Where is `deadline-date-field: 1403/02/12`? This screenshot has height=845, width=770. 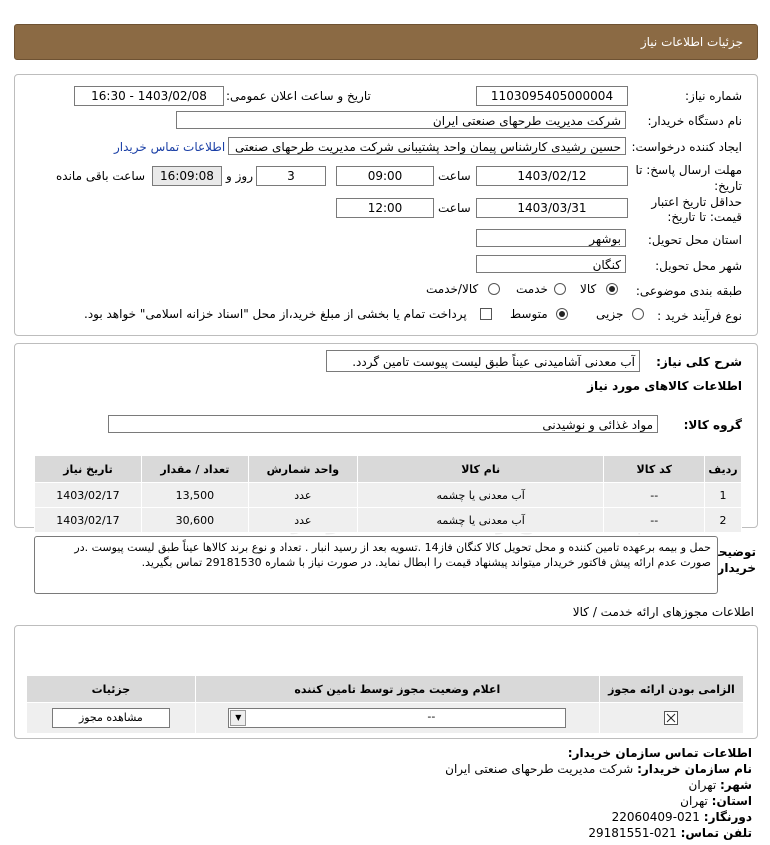
deadline-date-field: 1403/02/12 is located at coordinates (552, 176).